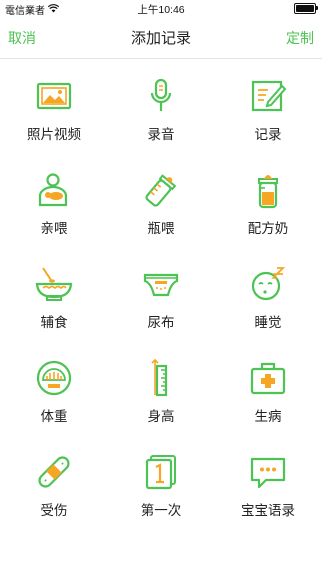 The image size is (322, 572). What do you see at coordinates (268, 493) in the screenshot?
I see `record-item-baby-quotes: 宝宝语录` at bounding box center [268, 493].